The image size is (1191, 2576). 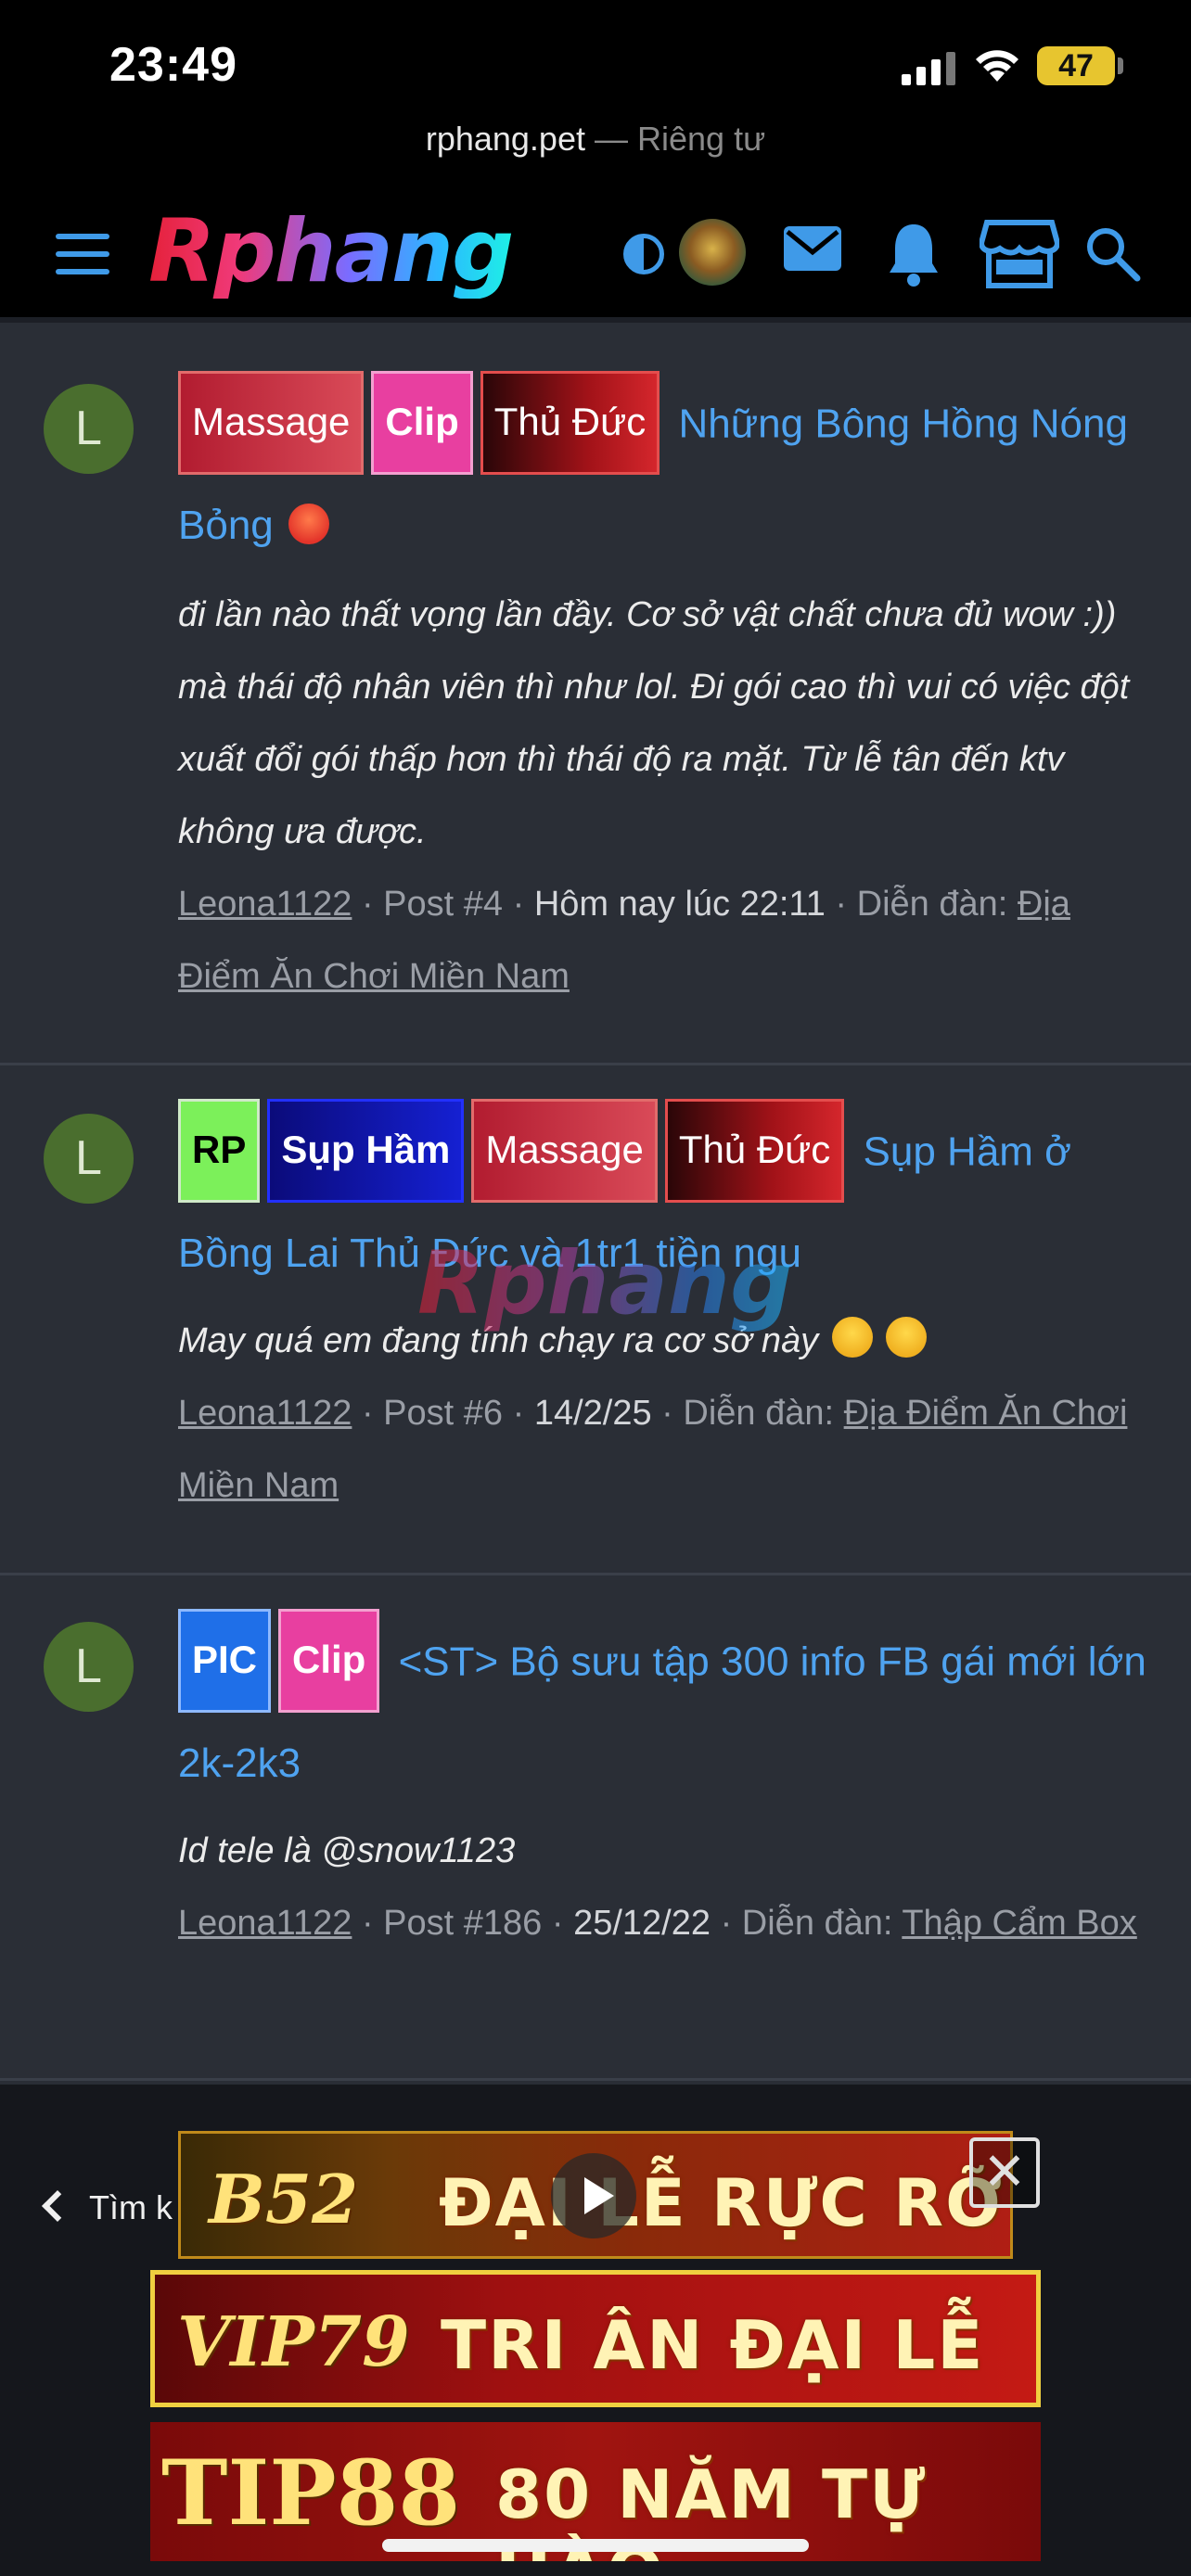 What do you see at coordinates (593, 2195) in the screenshot?
I see `play-icon` at bounding box center [593, 2195].